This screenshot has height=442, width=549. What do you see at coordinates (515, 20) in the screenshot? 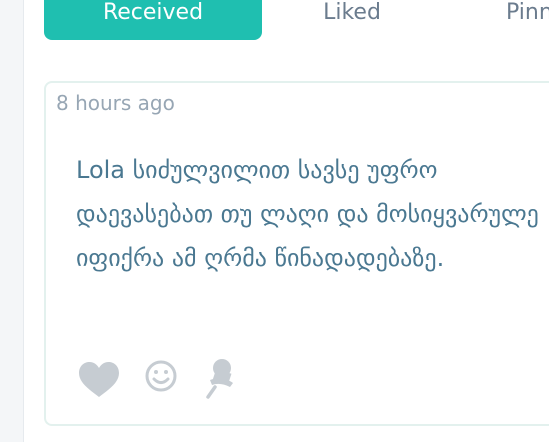
I see `tab-pinned: Pinn` at bounding box center [515, 20].